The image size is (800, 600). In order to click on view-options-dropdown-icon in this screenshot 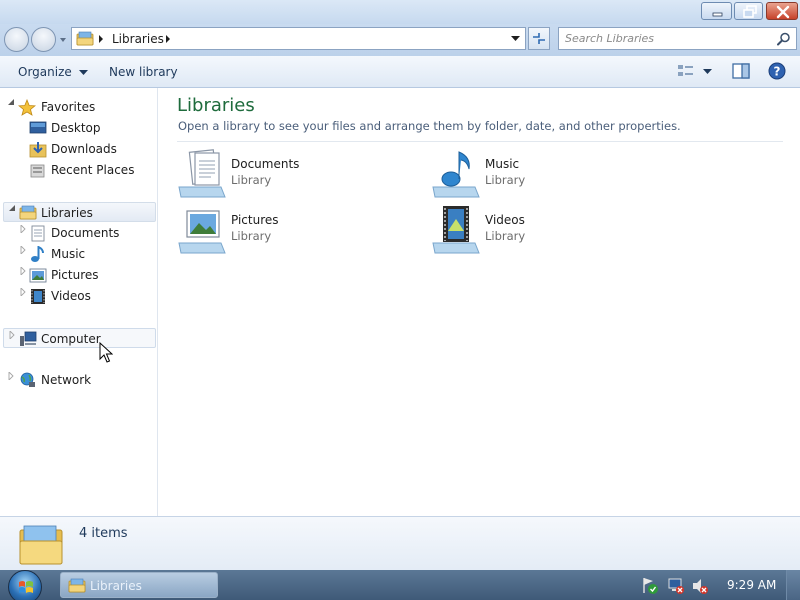, I will do `click(707, 72)`.